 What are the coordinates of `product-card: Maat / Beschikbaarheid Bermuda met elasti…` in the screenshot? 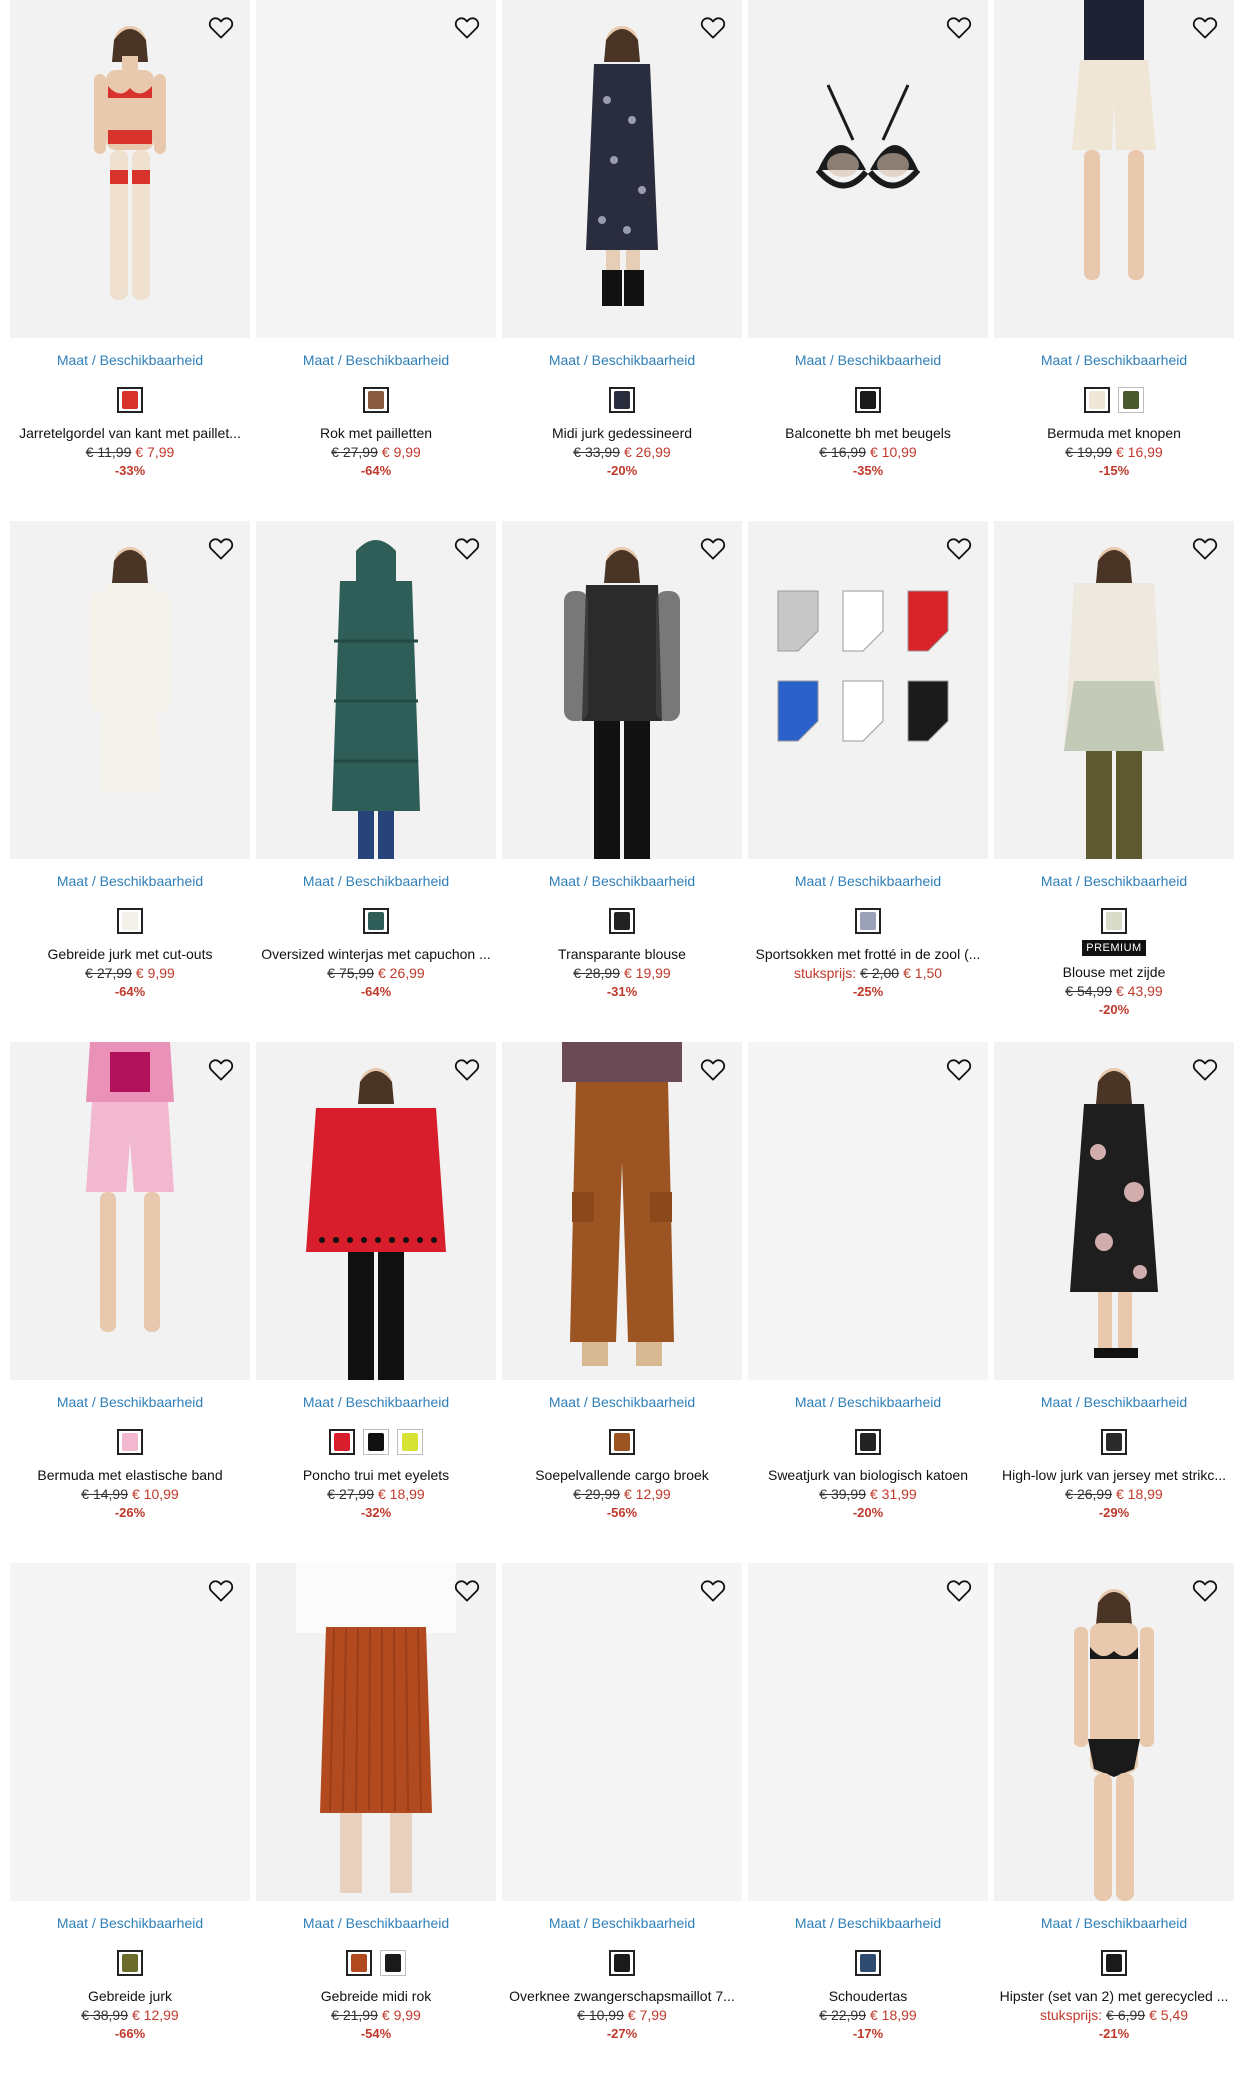 It's located at (130, 1302).